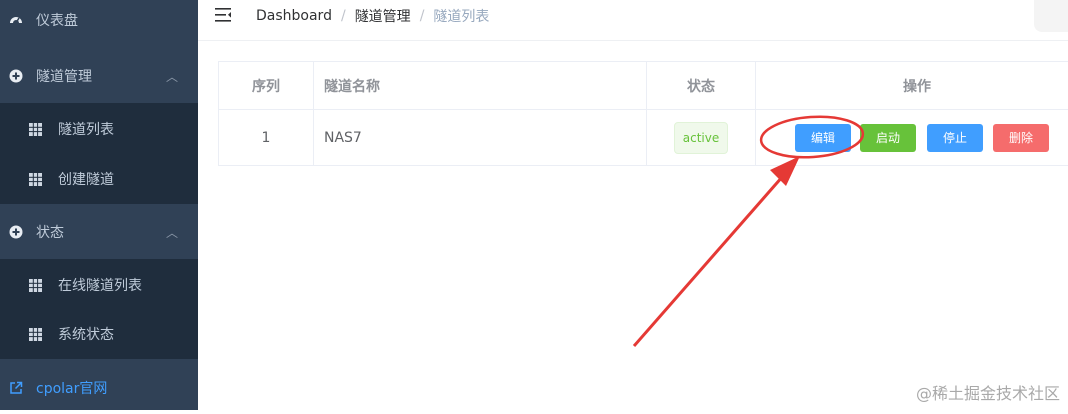  What do you see at coordinates (701, 86) in the screenshot?
I see `column-header-status: 状态` at bounding box center [701, 86].